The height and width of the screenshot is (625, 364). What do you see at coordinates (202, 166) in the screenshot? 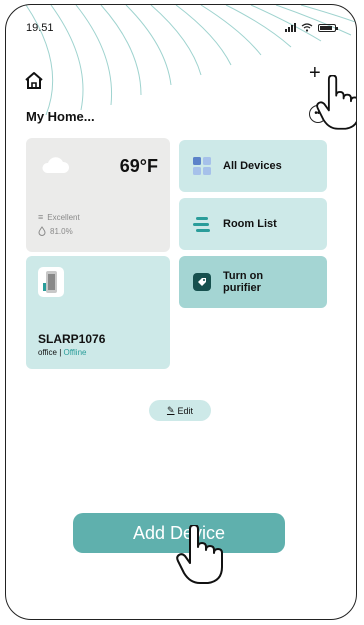
I see `grid-icon` at bounding box center [202, 166].